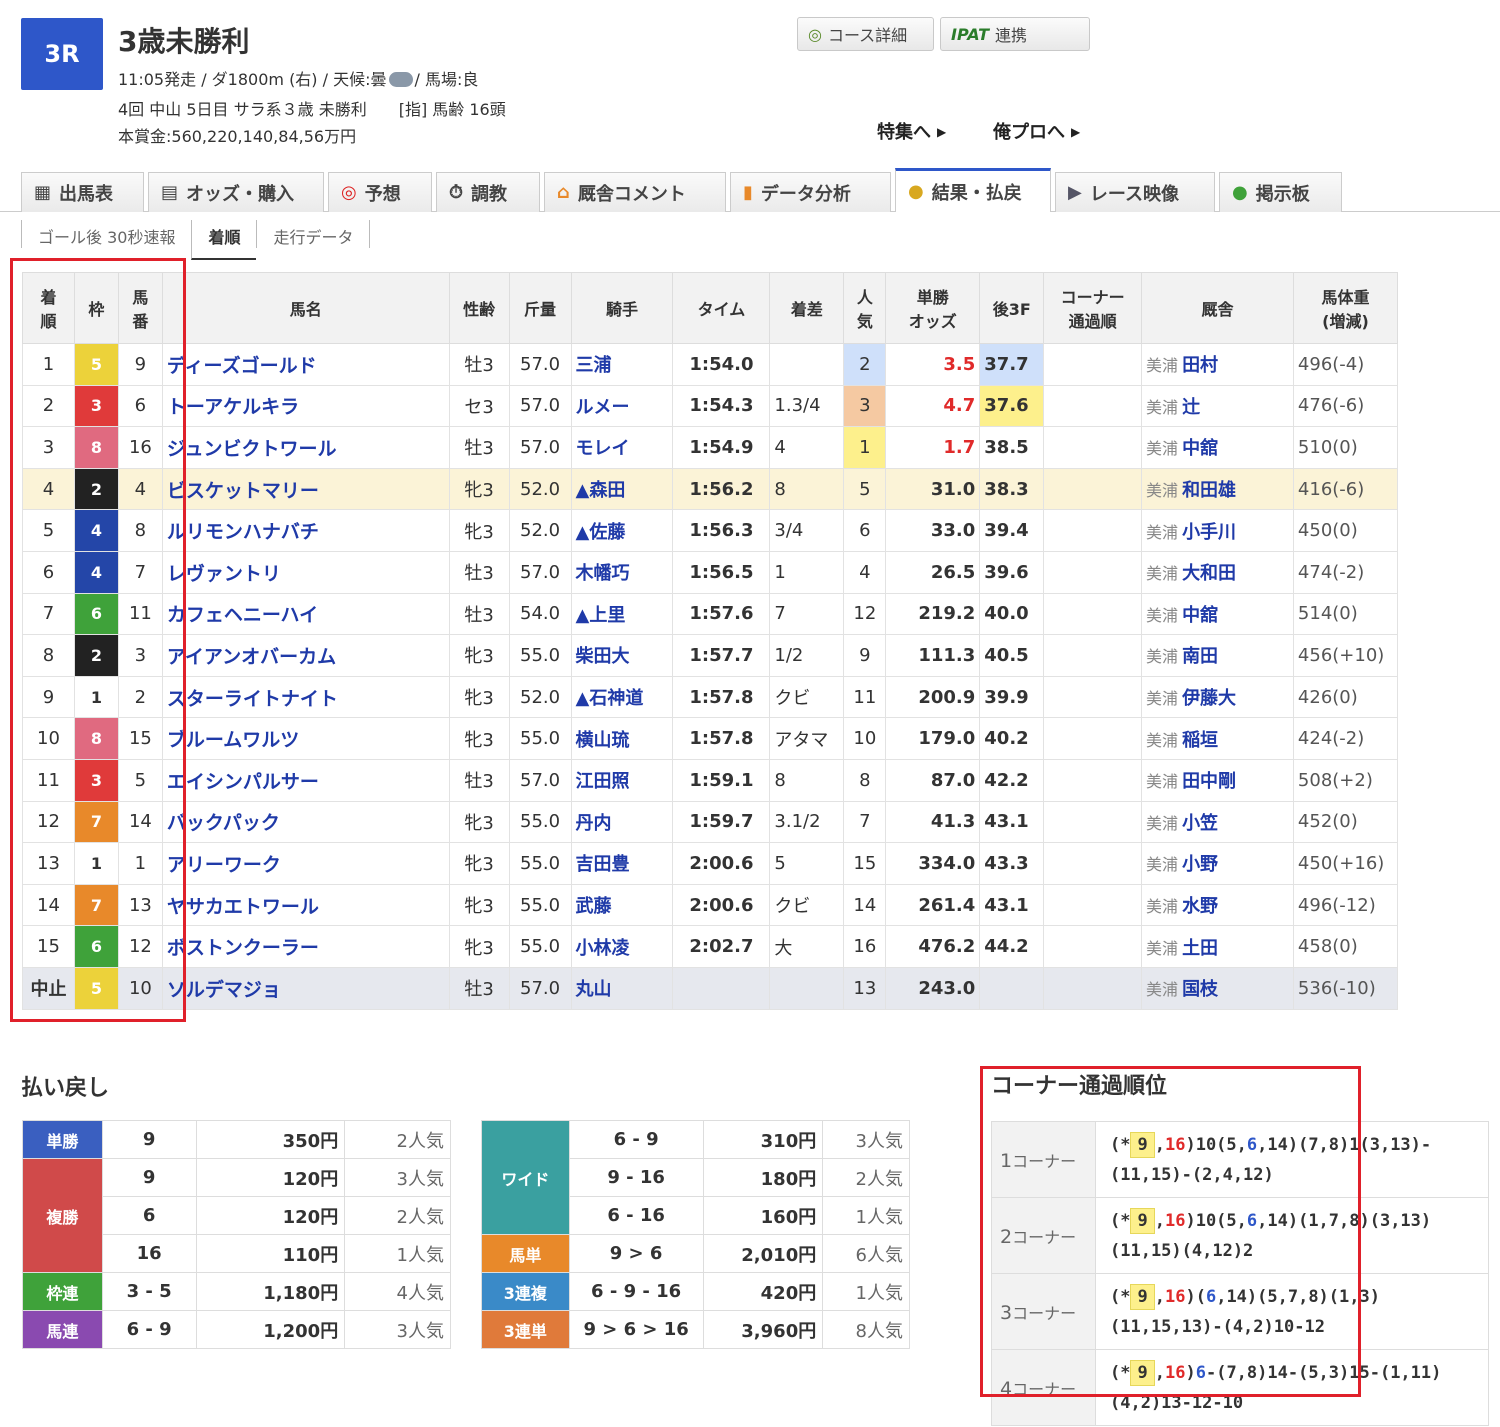  Describe the element at coordinates (622, 530) in the screenshot. I see `cell-jockey: ▲佐藤` at that location.